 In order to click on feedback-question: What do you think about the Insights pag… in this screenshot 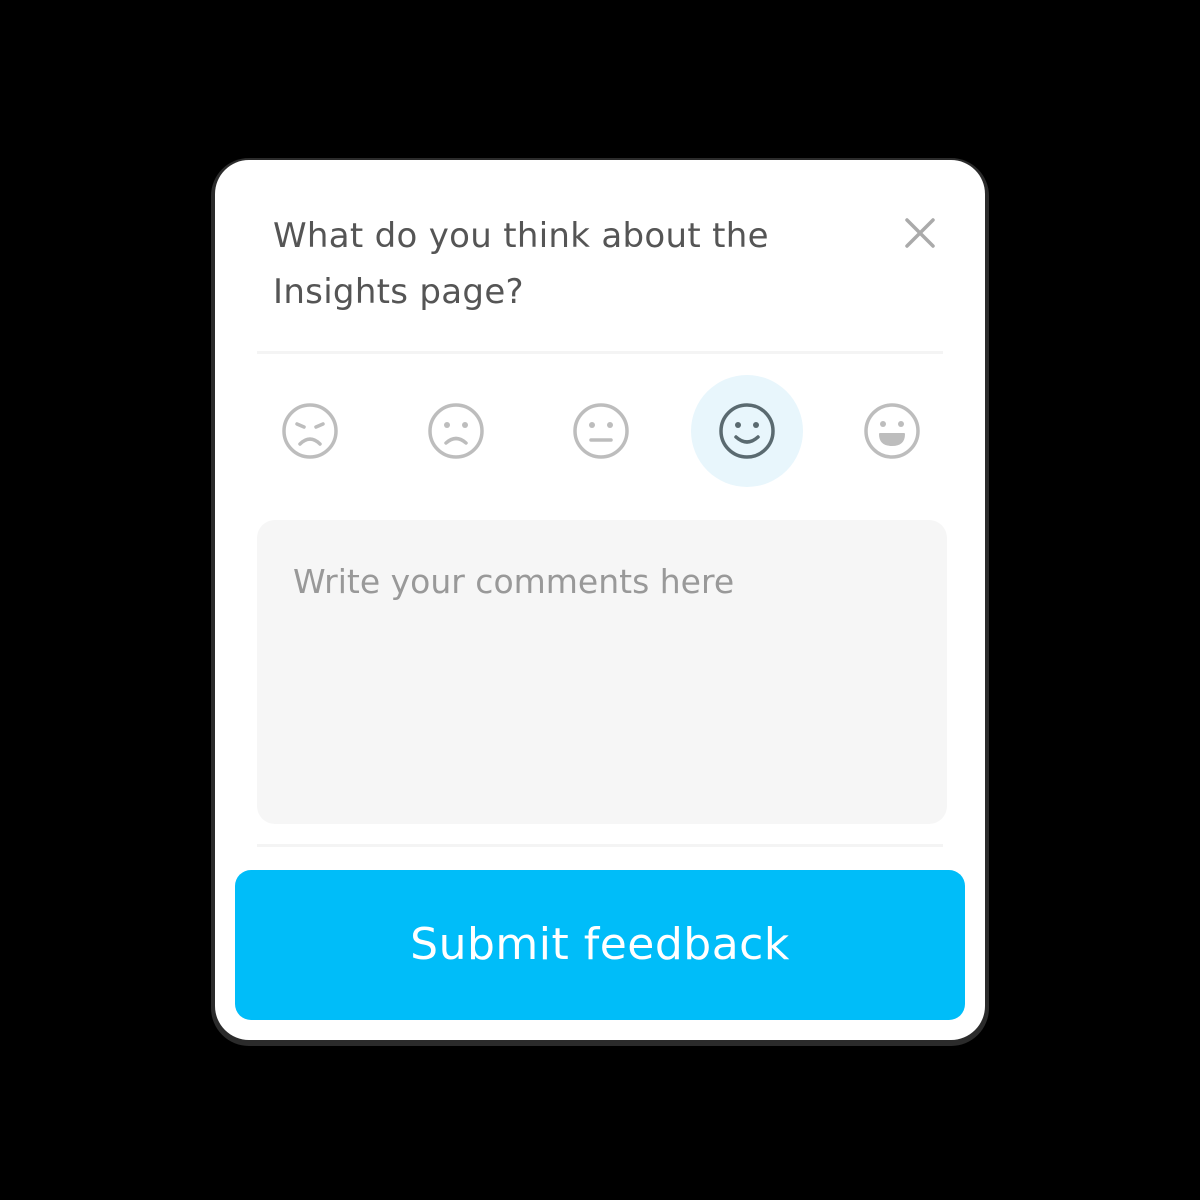, I will do `click(521, 264)`.